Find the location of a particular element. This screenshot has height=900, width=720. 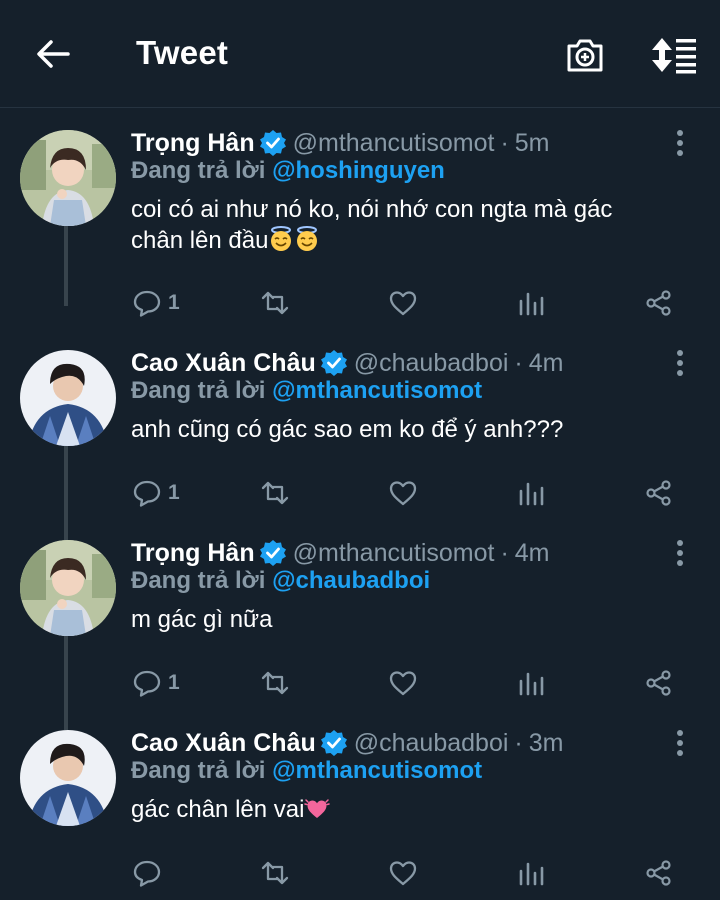

sort-button is located at coordinates (674, 55).